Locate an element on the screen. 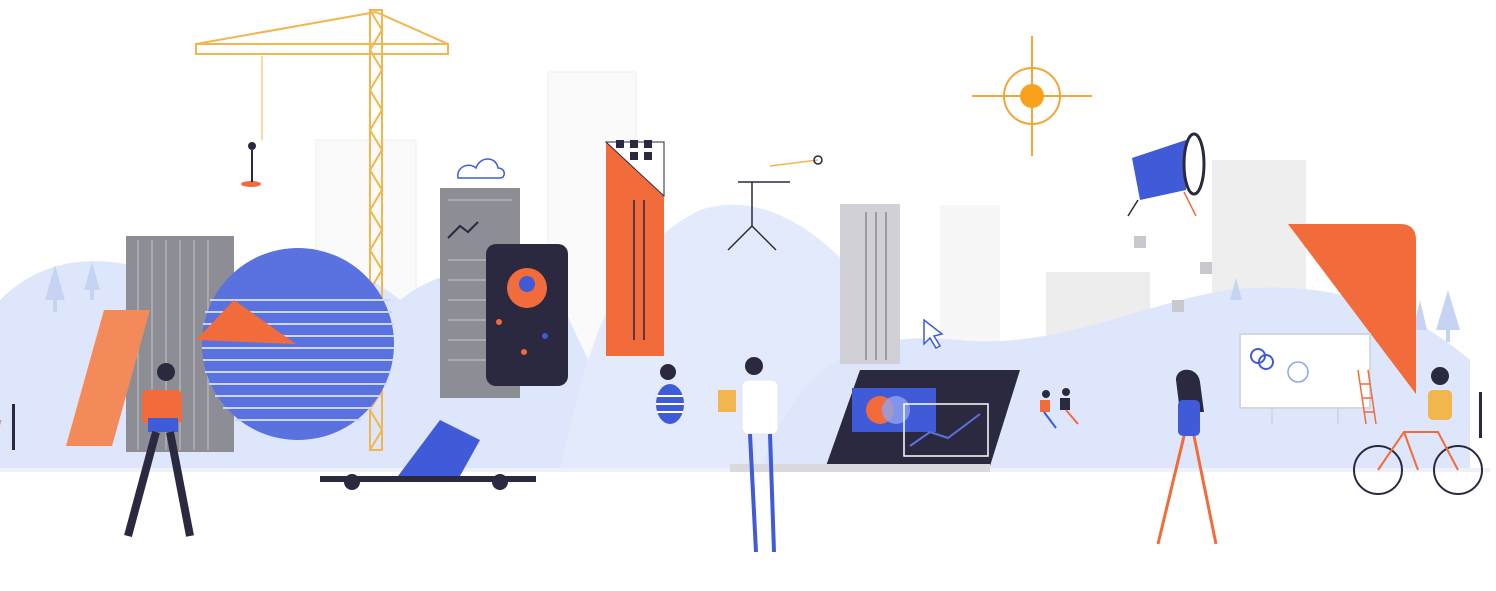 The height and width of the screenshot is (591, 1496). left-edge-mark is located at coordinates (13, 427).